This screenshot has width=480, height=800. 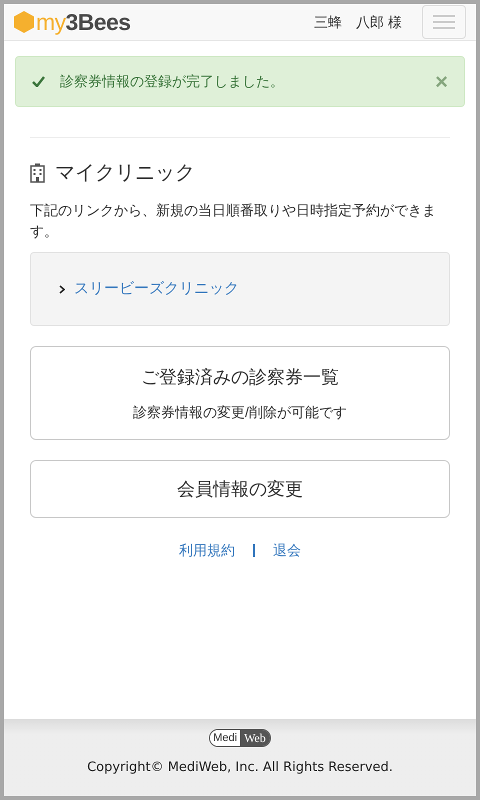 What do you see at coordinates (125, 173) in the screenshot?
I see `section-title: マイクリニック` at bounding box center [125, 173].